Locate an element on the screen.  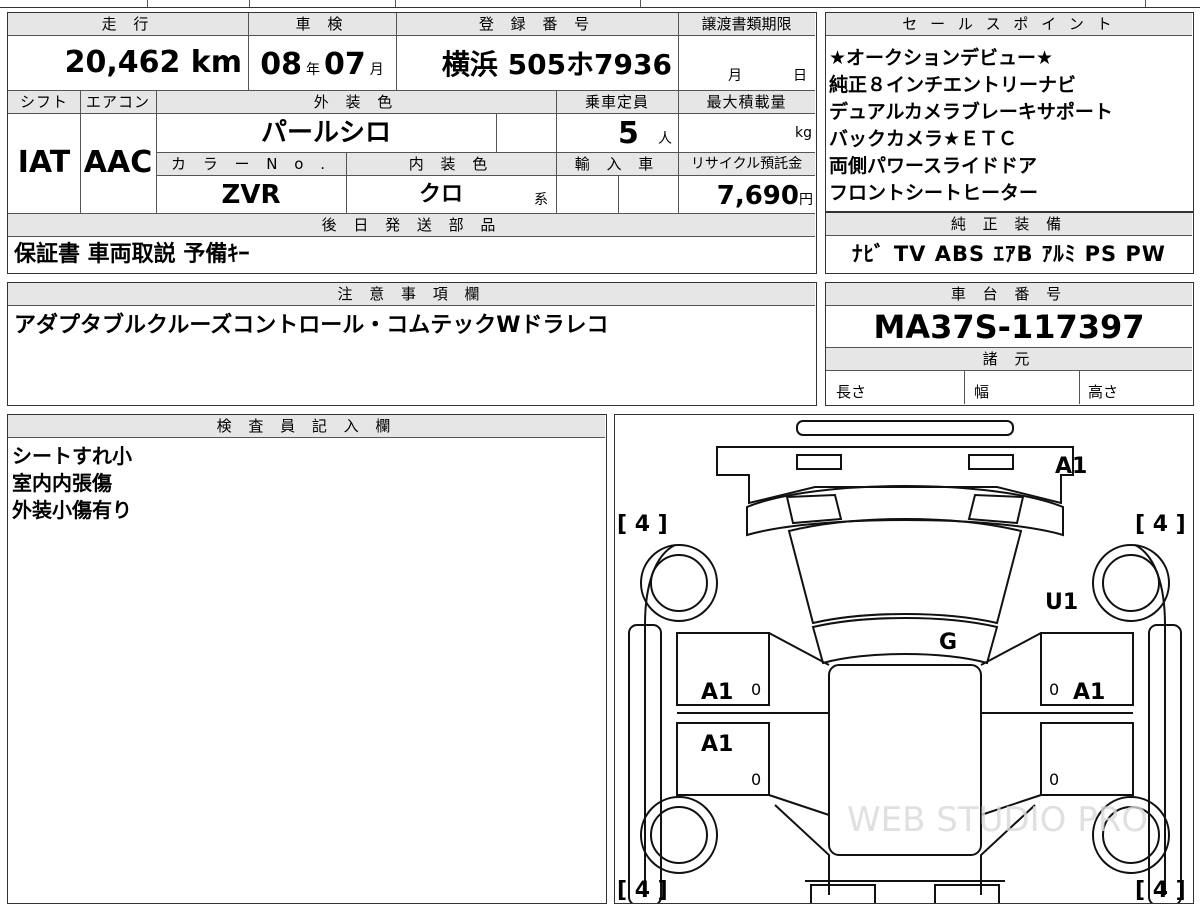
tire-rear-left-label: [ 4 ] is located at coordinates (642, 890).